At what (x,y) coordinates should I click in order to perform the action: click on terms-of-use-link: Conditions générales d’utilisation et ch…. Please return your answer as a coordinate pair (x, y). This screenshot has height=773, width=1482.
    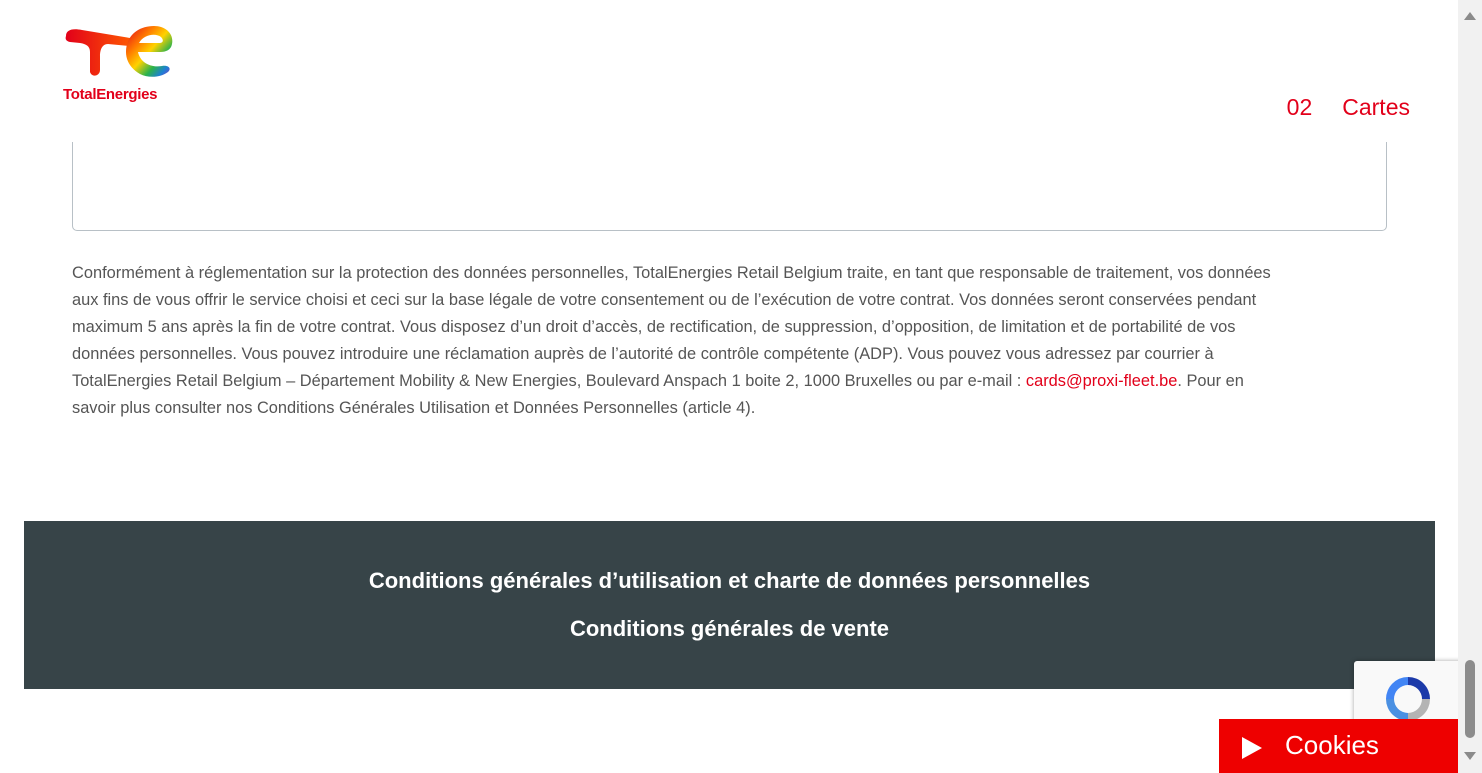
    Looking at the image, I should click on (729, 581).